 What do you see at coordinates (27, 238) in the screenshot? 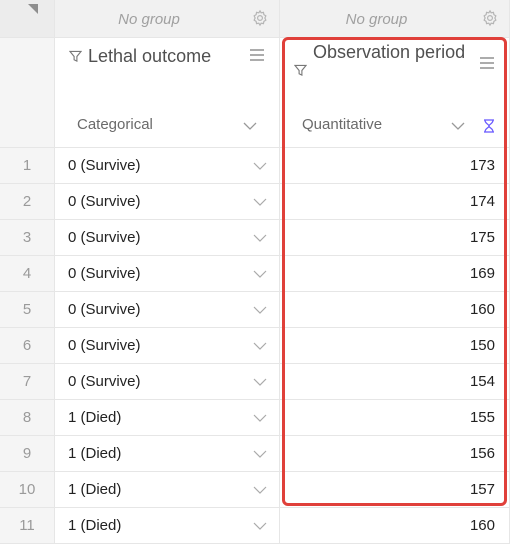
I see `row-number: 3` at bounding box center [27, 238].